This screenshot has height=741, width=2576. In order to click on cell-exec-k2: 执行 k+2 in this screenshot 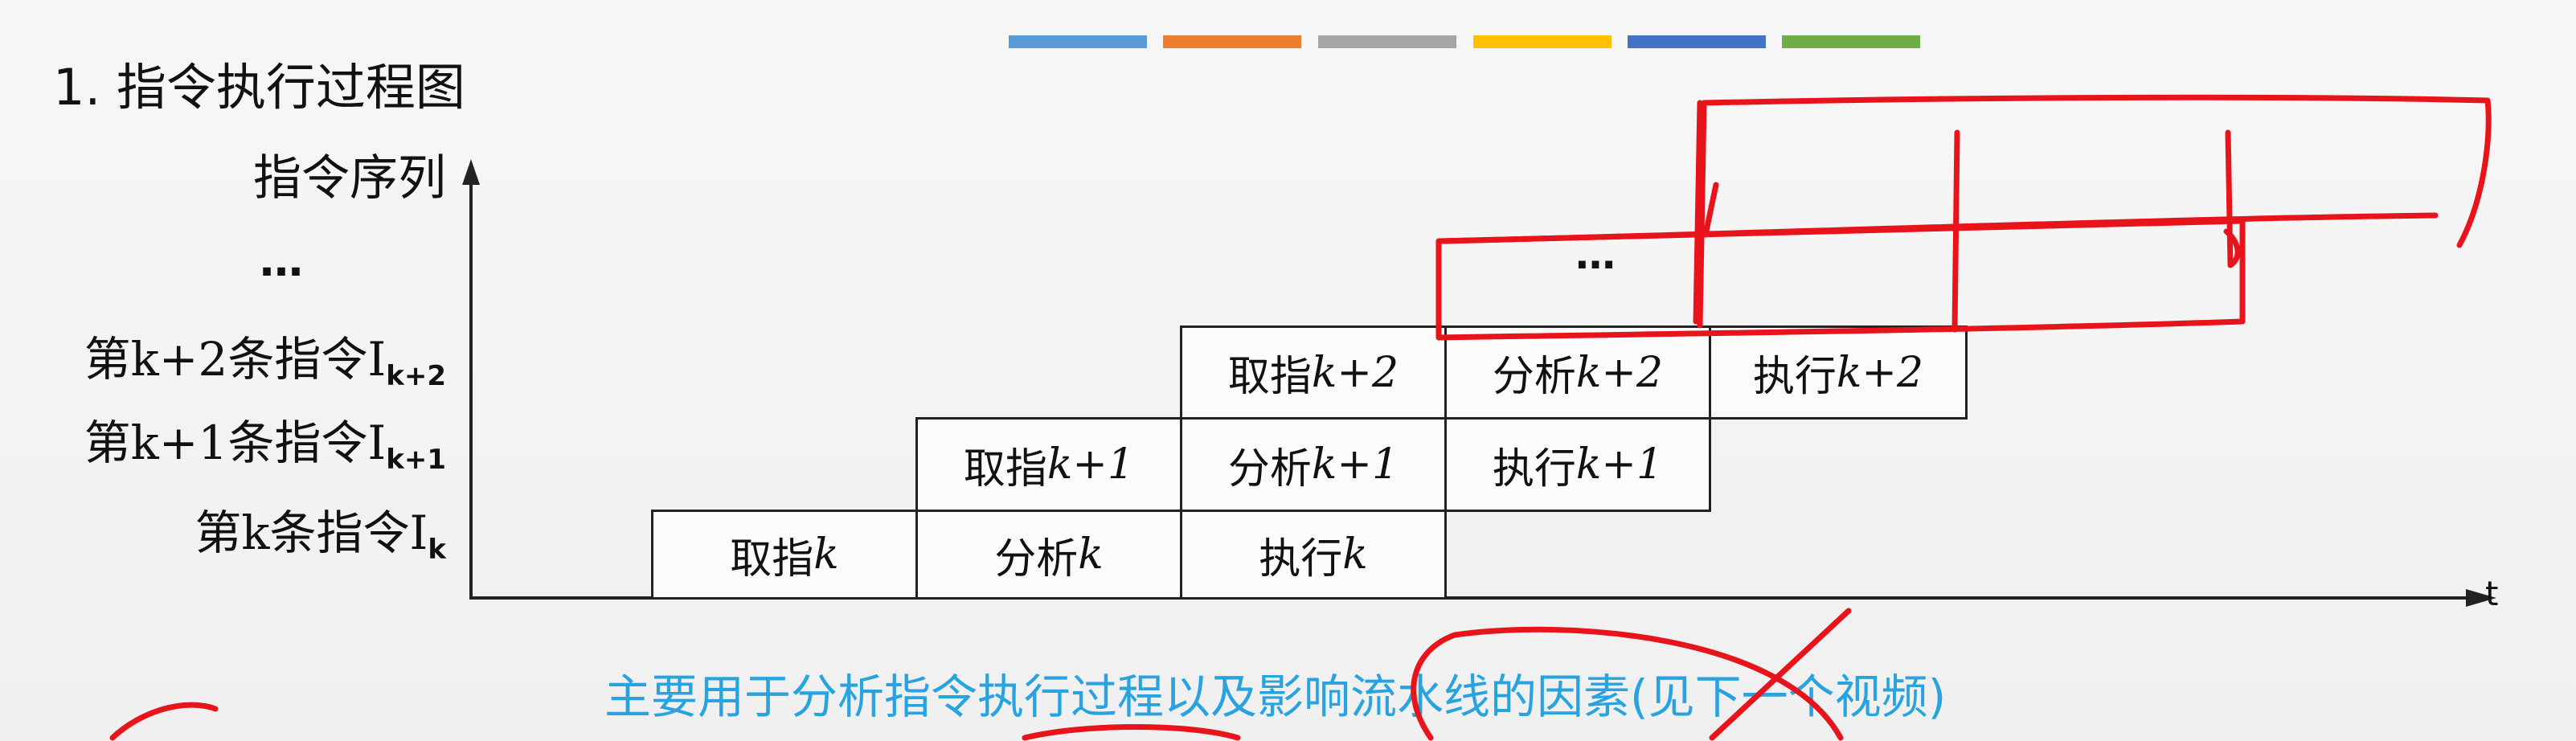, I will do `click(1838, 372)`.